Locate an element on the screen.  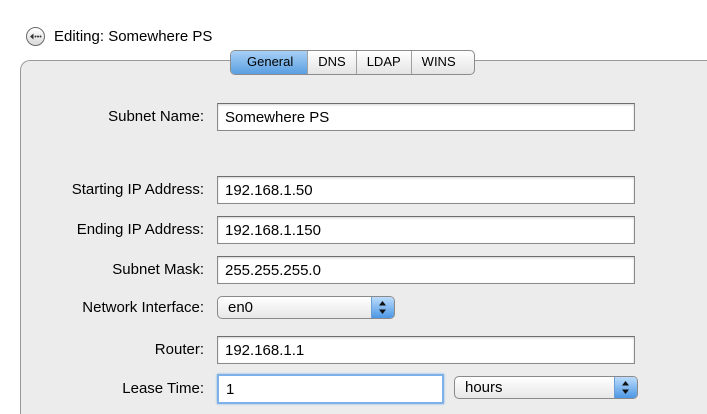
back-button is located at coordinates (35, 36).